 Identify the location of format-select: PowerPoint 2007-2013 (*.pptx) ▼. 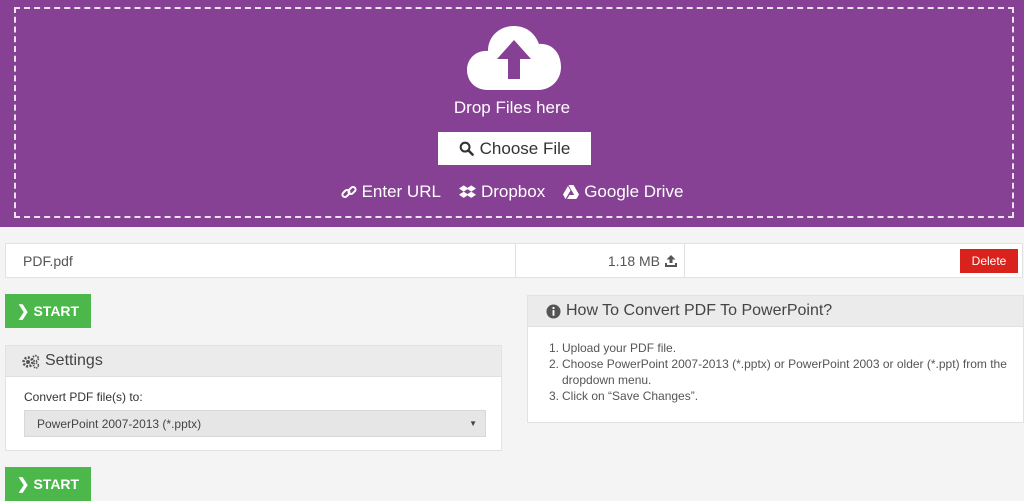
(255, 423).